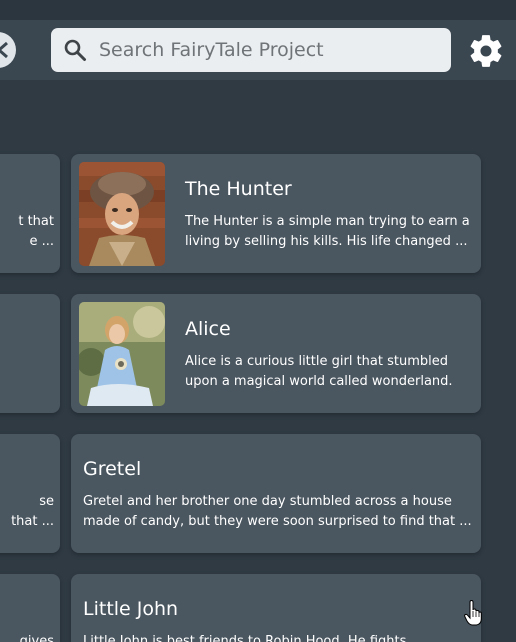 Image resolution: width=516 pixels, height=642 pixels. What do you see at coordinates (30, 608) in the screenshot?
I see `character-card-left-4: gives` at bounding box center [30, 608].